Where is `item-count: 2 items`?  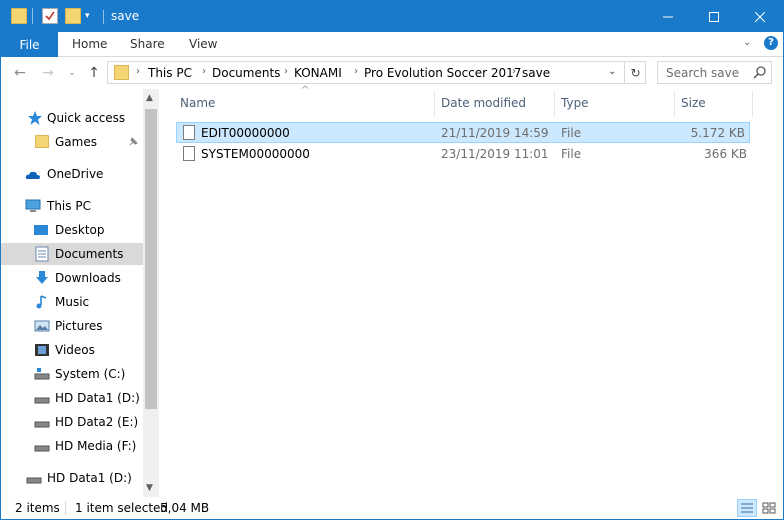
item-count: 2 items is located at coordinates (37, 508).